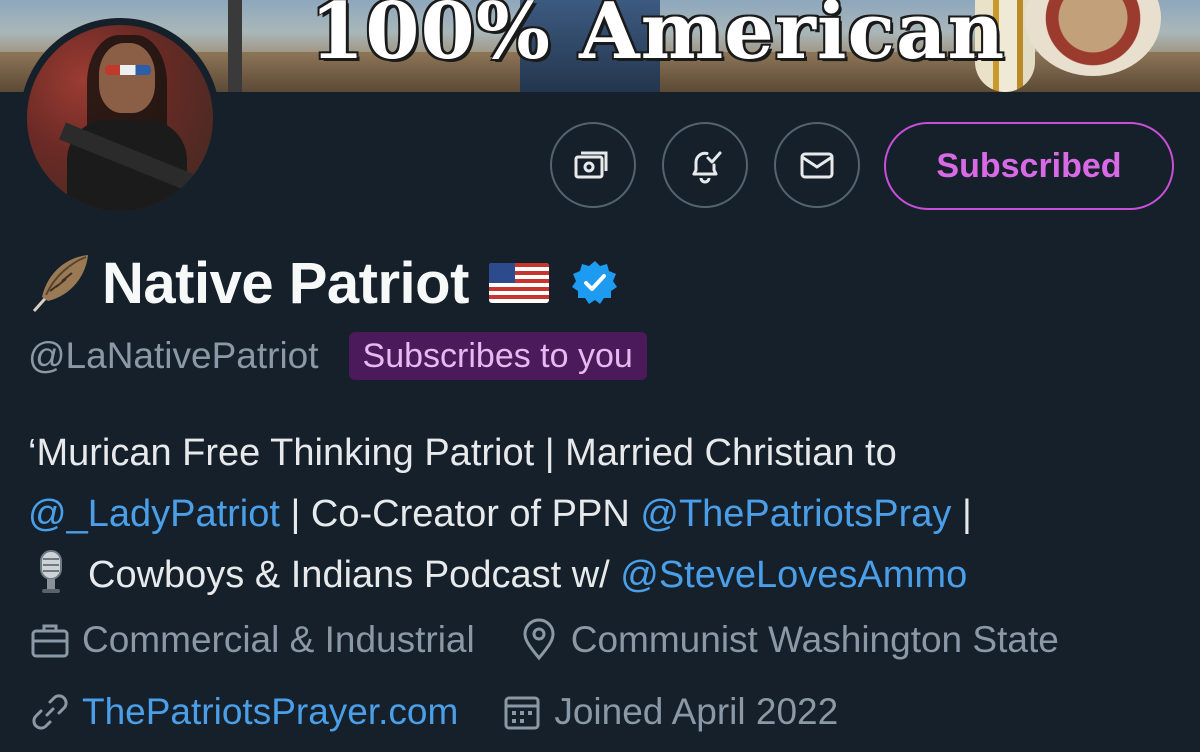 Image resolution: width=1200 pixels, height=752 pixels. Describe the element at coordinates (235, 46) in the screenshot. I see `banner-post` at that location.